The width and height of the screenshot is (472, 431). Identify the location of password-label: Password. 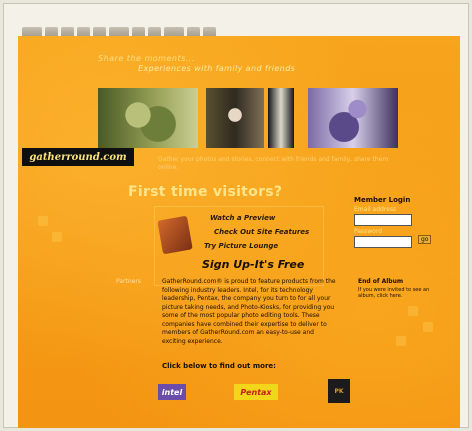
(368, 231).